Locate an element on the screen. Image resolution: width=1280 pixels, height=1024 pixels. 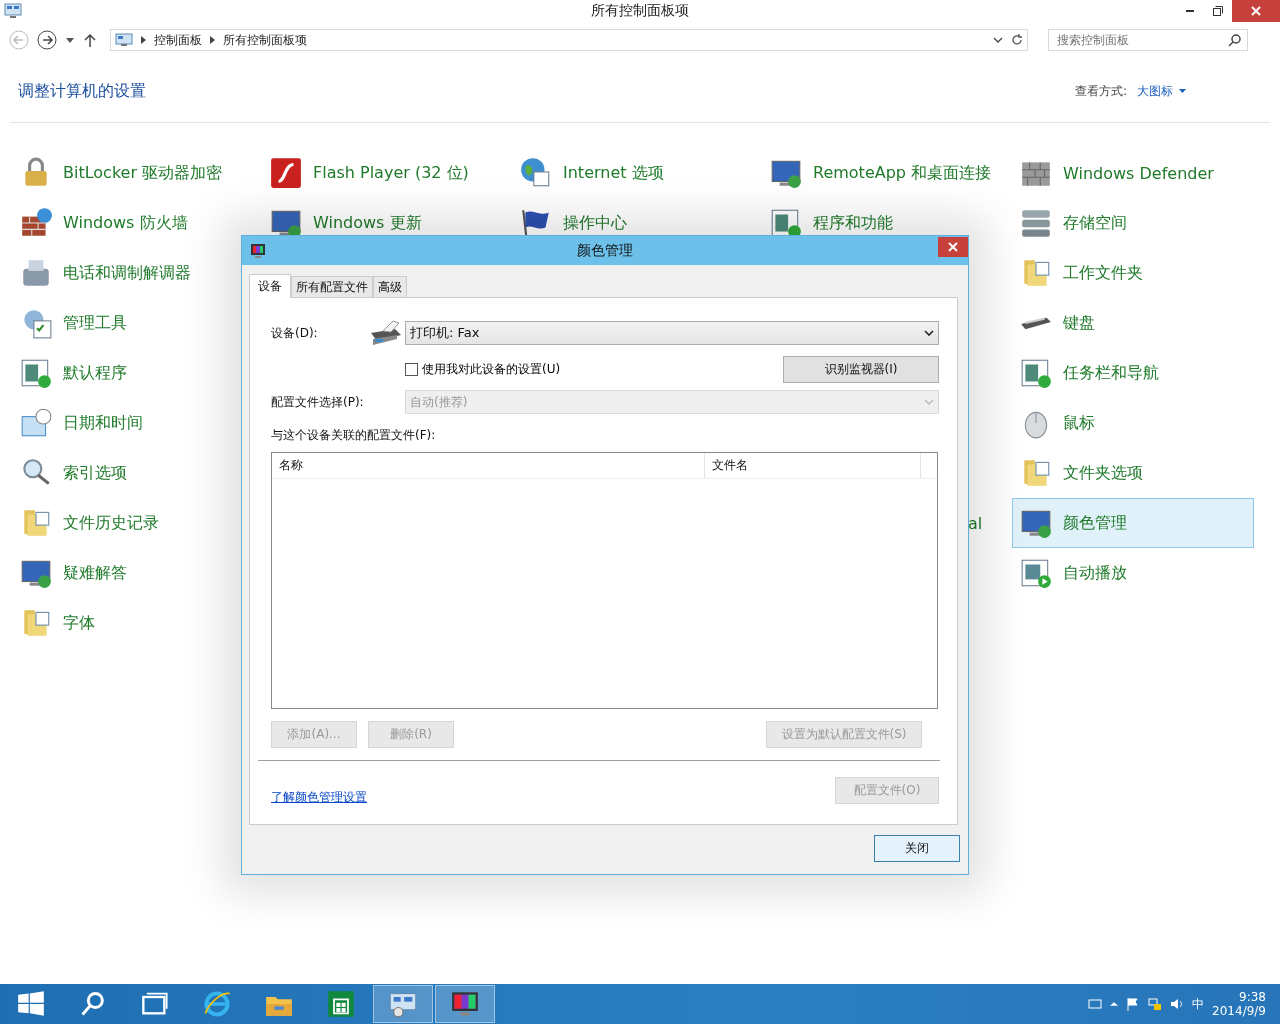
list-label: 与这个设备关联的配置文件(F): is located at coordinates (353, 435).